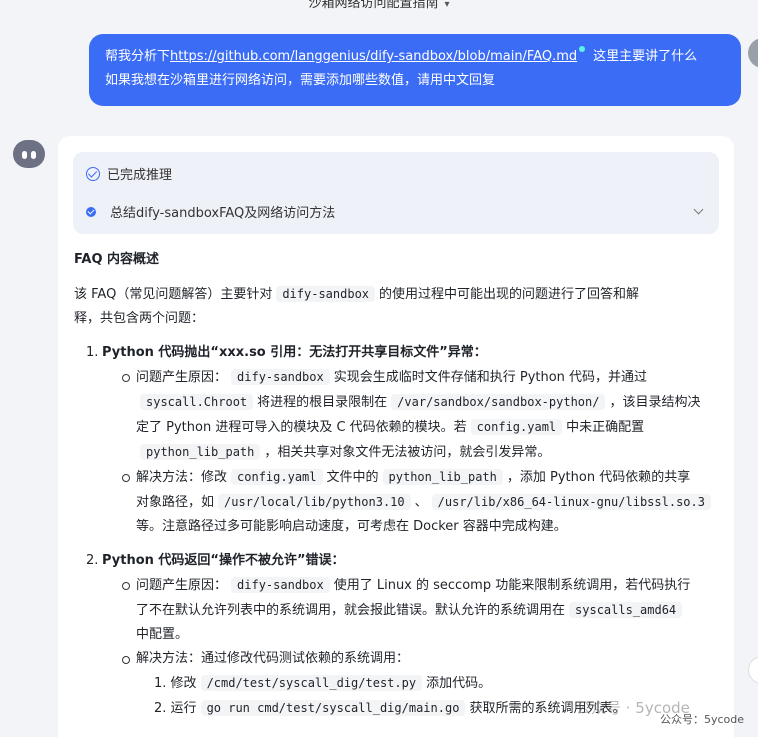 This screenshot has height=737, width=758. What do you see at coordinates (294, 352) in the screenshot?
I see `faq-item-title: Python 代码抛出“xxx.so 引用：无法打开共享目标文件”异常：` at bounding box center [294, 352].